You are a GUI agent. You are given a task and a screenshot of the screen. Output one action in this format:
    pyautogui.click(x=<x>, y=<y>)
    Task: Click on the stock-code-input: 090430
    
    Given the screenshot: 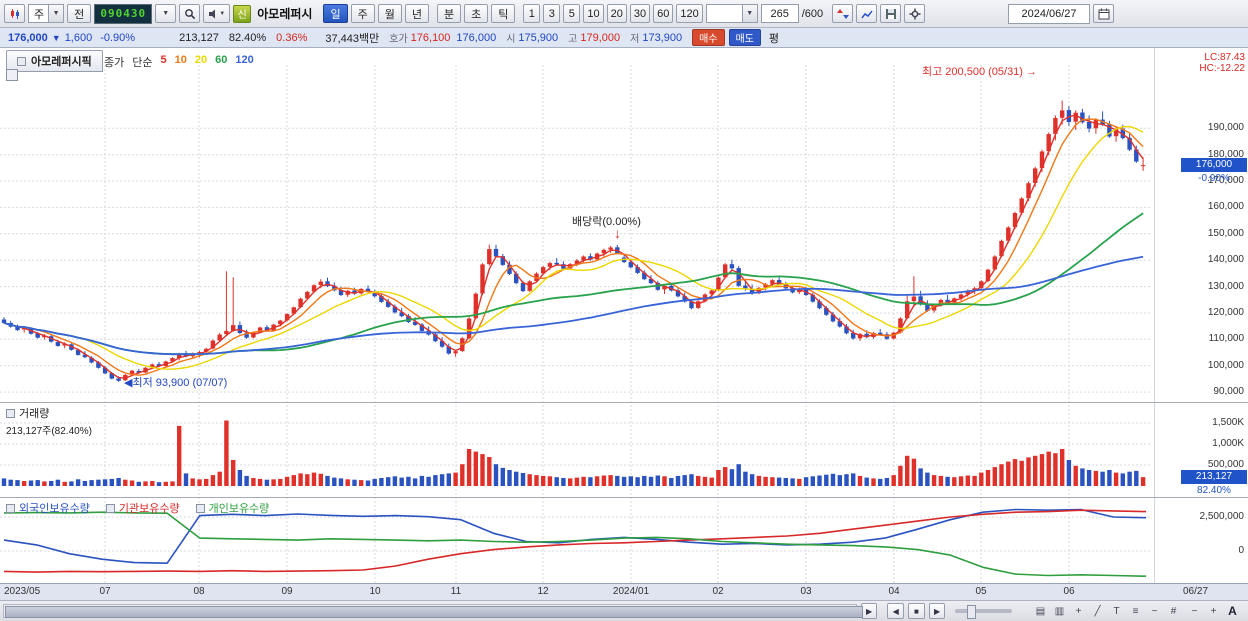 What is the action you would take?
    pyautogui.click(x=123, y=13)
    